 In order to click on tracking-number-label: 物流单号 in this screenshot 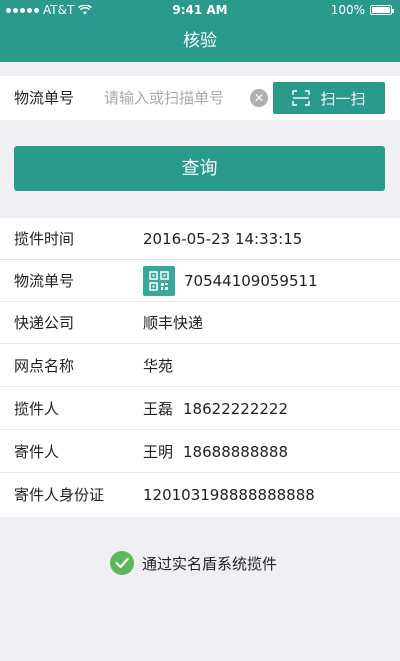, I will do `click(44, 281)`.